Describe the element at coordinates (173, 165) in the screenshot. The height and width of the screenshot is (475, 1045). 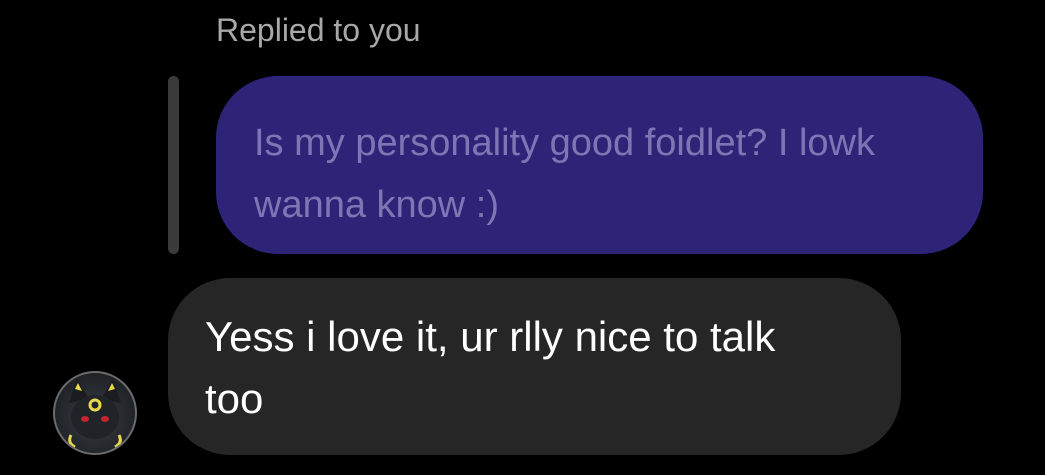
I see `quote-indicator-bar` at that location.